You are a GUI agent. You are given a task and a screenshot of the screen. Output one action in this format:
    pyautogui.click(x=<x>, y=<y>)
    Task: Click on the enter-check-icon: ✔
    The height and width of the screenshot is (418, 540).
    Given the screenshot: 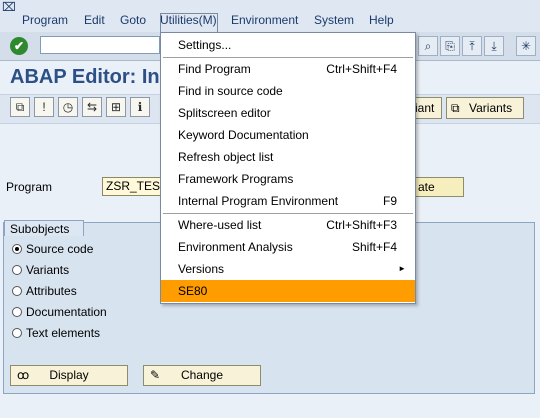 What is the action you would take?
    pyautogui.click(x=19, y=46)
    